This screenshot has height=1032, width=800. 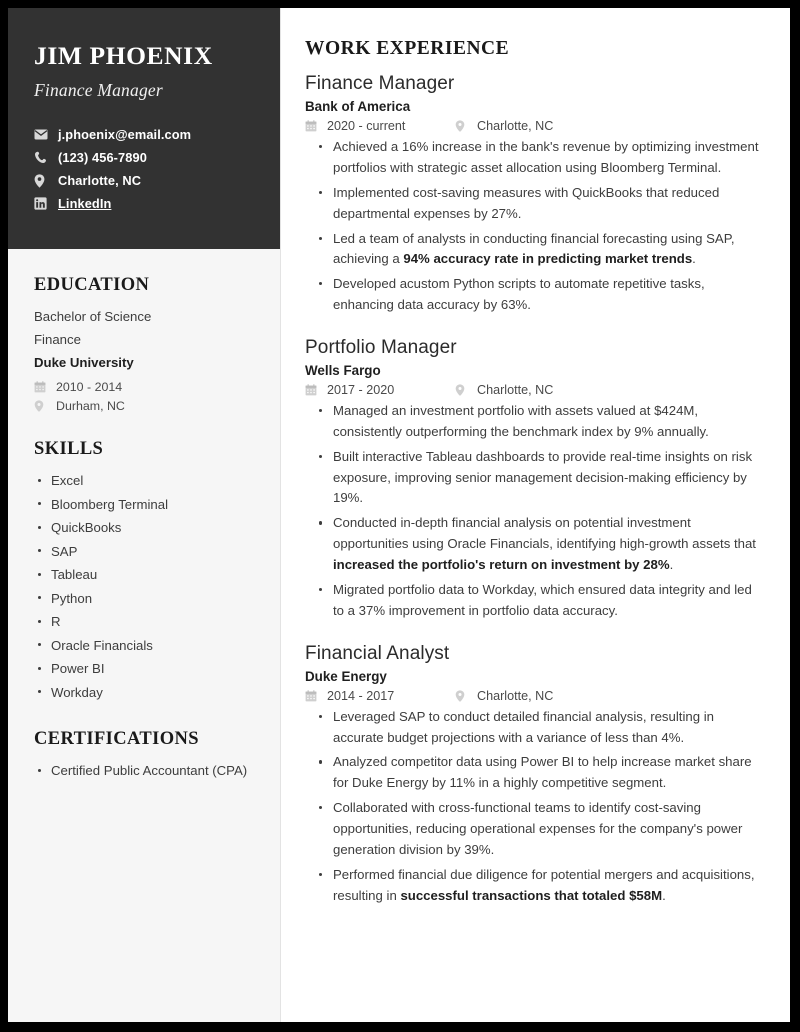 What do you see at coordinates (144, 406) in the screenshot?
I see `education-location-row: Durham, NC` at bounding box center [144, 406].